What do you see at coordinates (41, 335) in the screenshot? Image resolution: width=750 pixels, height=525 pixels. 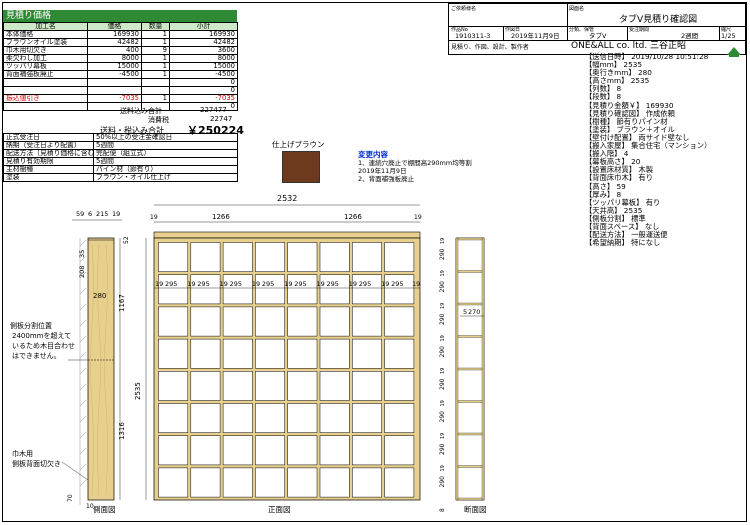 I see `side-note-split-2: 2400mmを超えて` at bounding box center [41, 335].